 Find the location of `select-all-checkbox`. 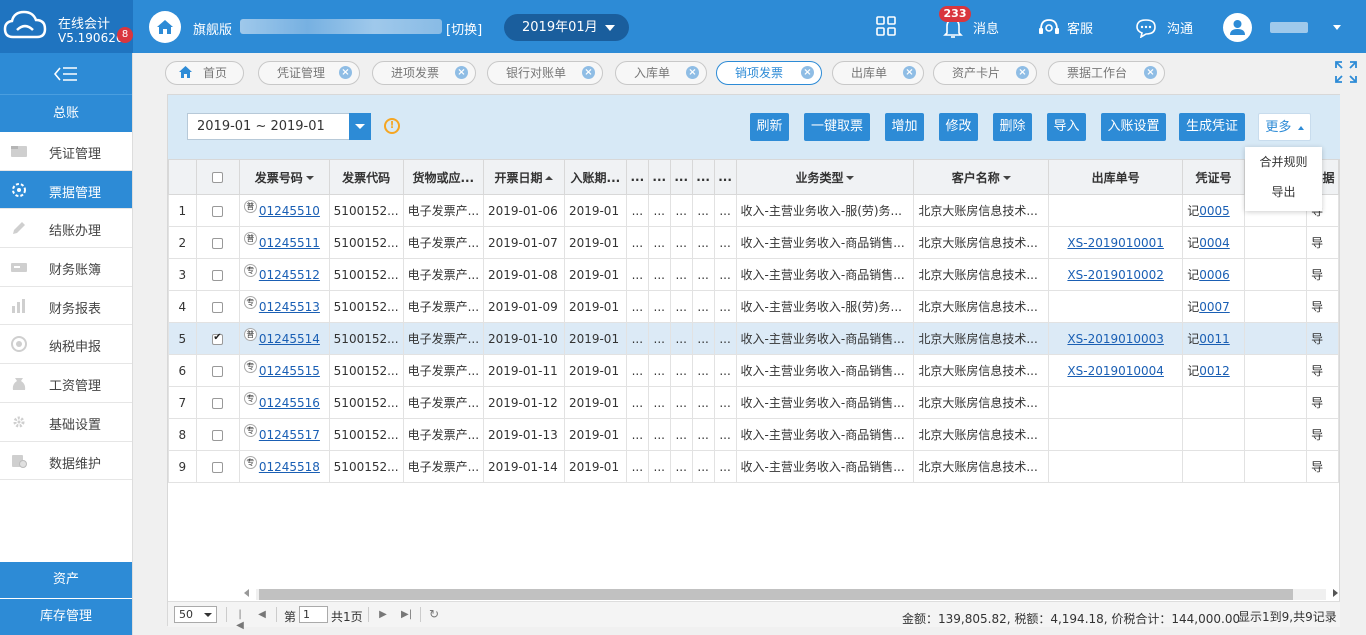

select-all-checkbox is located at coordinates (218, 177).